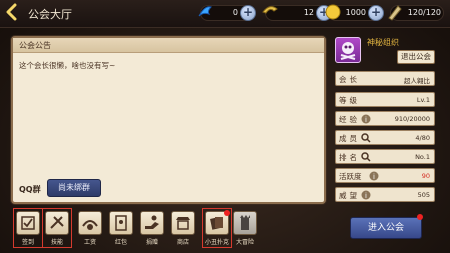  I want to click on members-label: 成员, so click(349, 138).